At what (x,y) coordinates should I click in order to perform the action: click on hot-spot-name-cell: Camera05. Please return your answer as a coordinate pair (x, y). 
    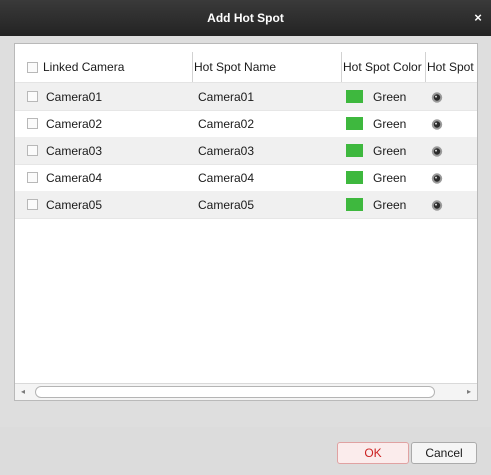
    Looking at the image, I should click on (268, 204).